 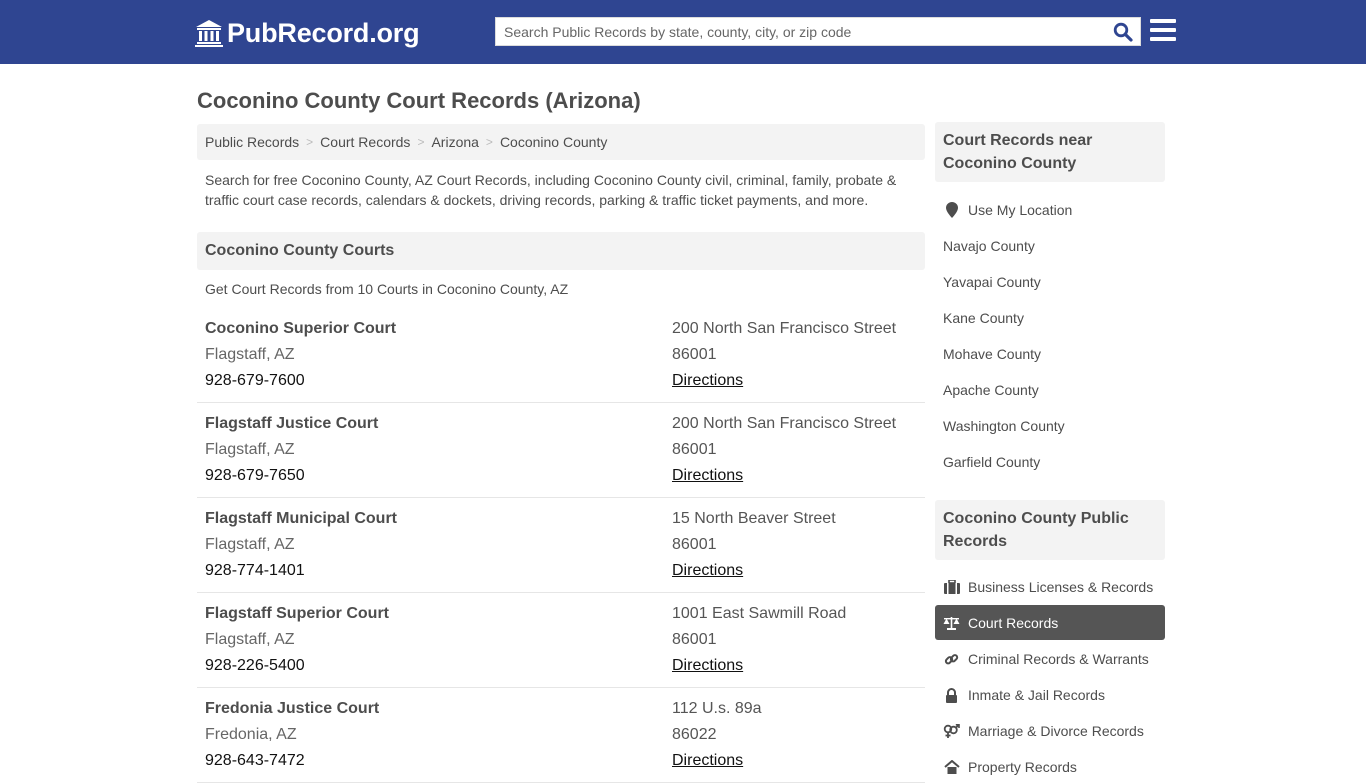 I want to click on nearby-county-link: Navajo County, so click(x=1050, y=246).